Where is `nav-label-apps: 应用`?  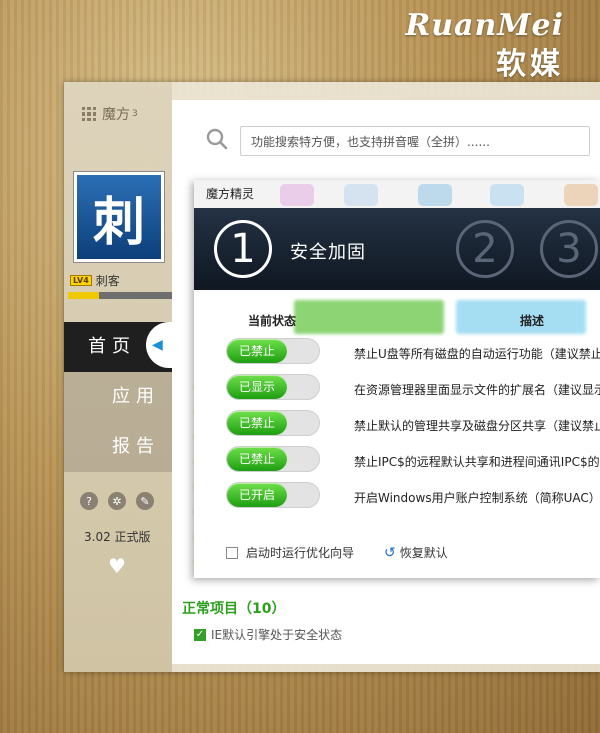 nav-label-apps: 应用 is located at coordinates (136, 396).